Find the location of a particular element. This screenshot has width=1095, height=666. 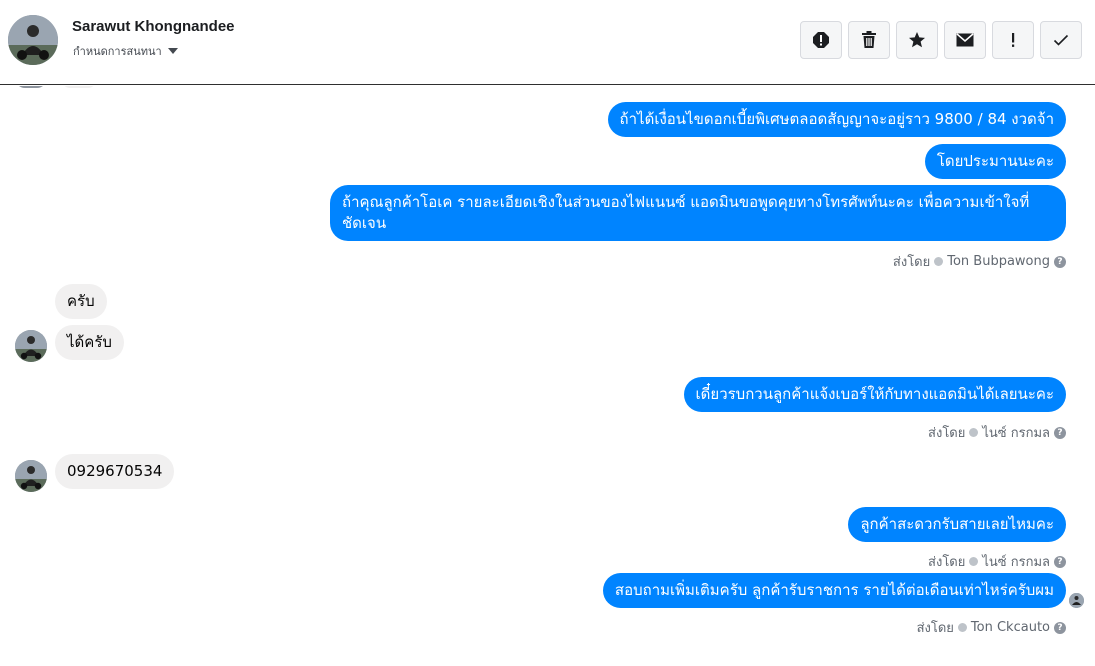

sender-name: Ton Bubpawong is located at coordinates (998, 261).